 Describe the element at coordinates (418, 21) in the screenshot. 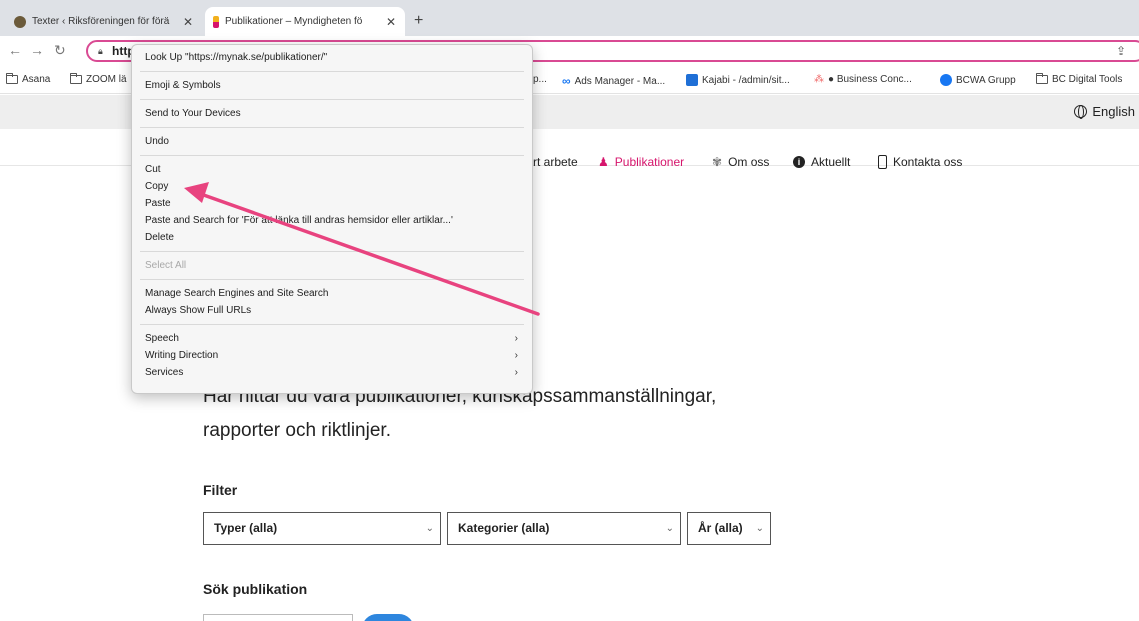

I see `new-tab-button: +` at that location.